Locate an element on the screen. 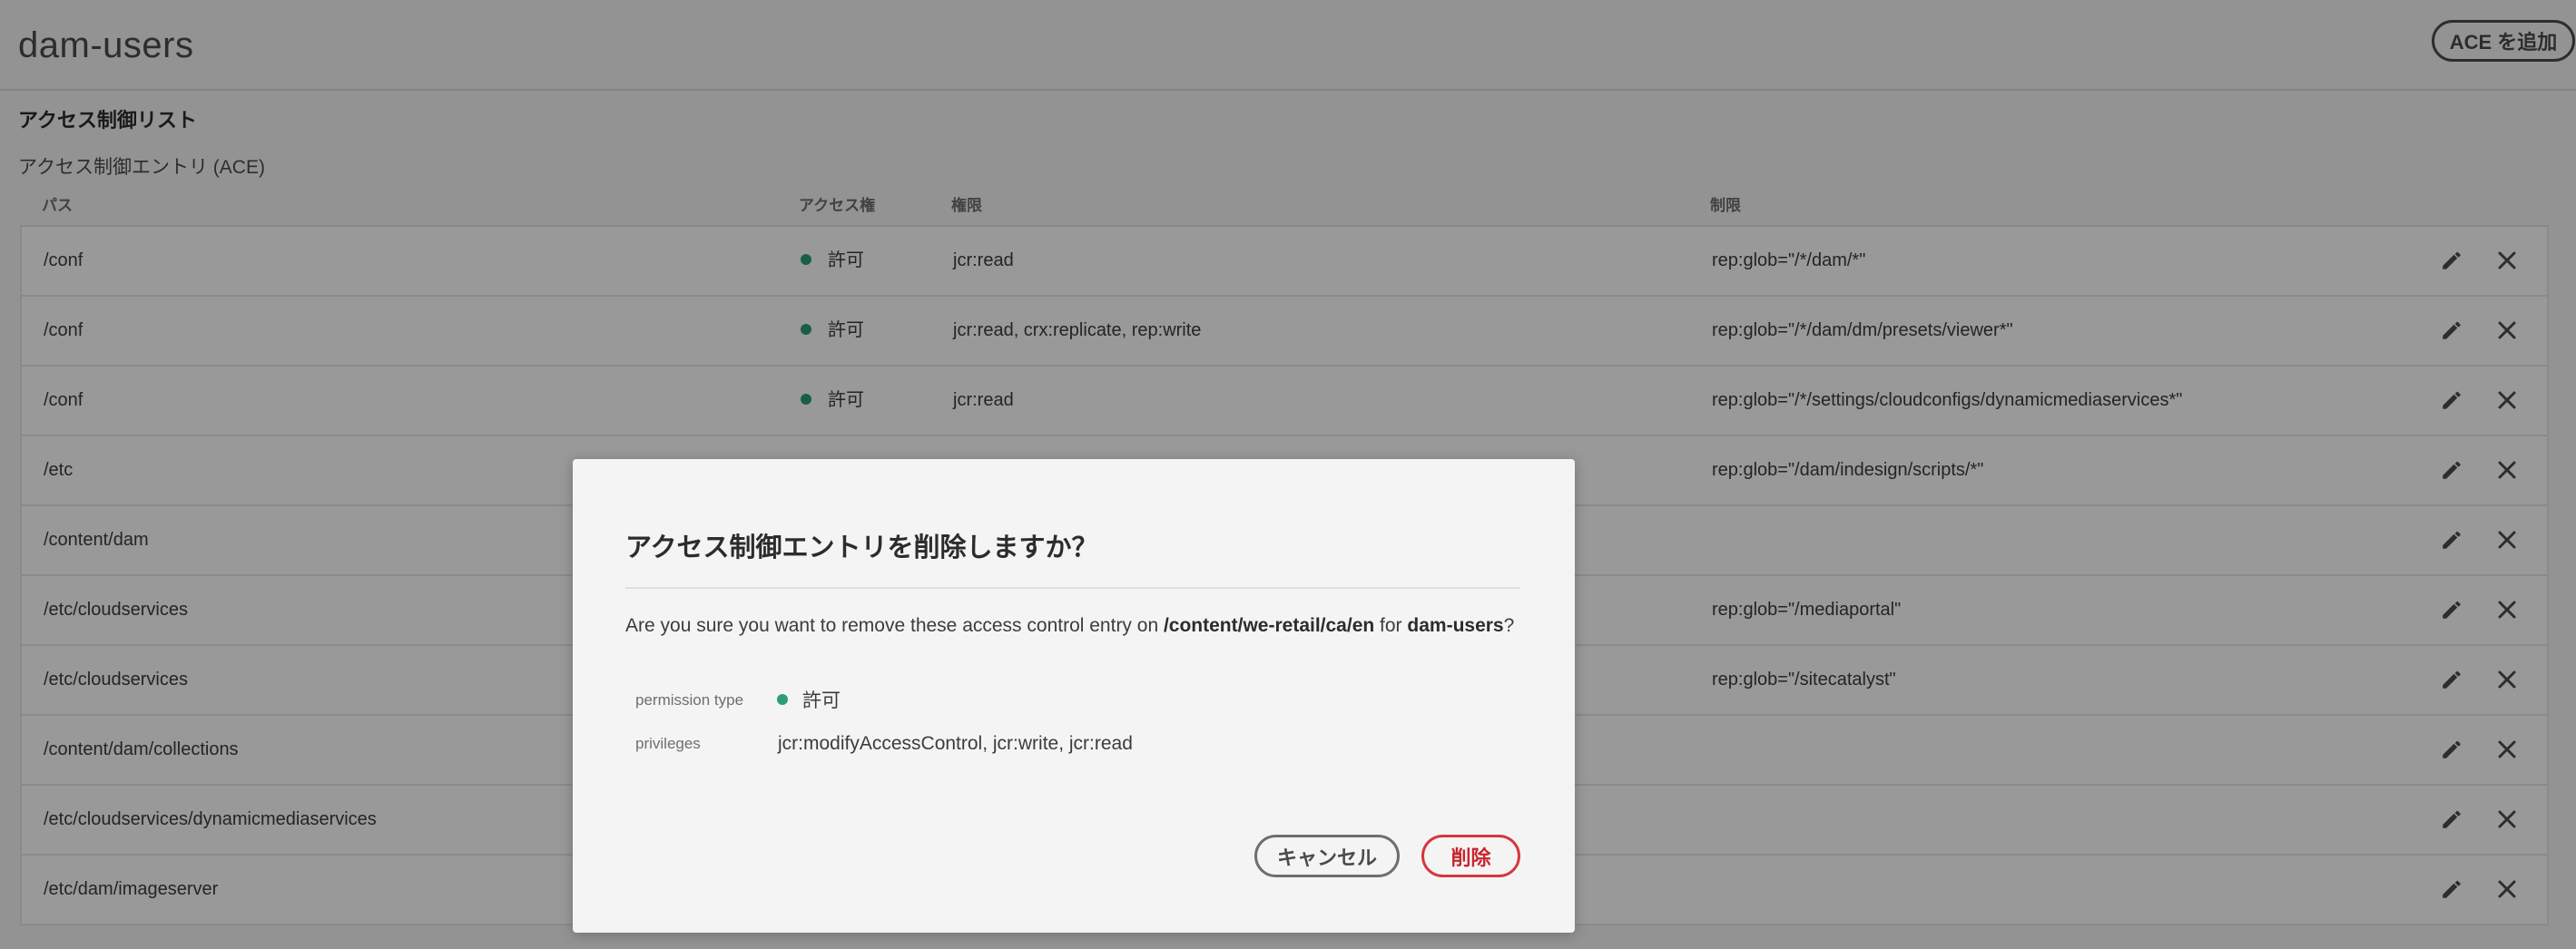 The height and width of the screenshot is (949, 2576). dialog-title: アクセス制御エントリを削除しますか？ is located at coordinates (861, 548).